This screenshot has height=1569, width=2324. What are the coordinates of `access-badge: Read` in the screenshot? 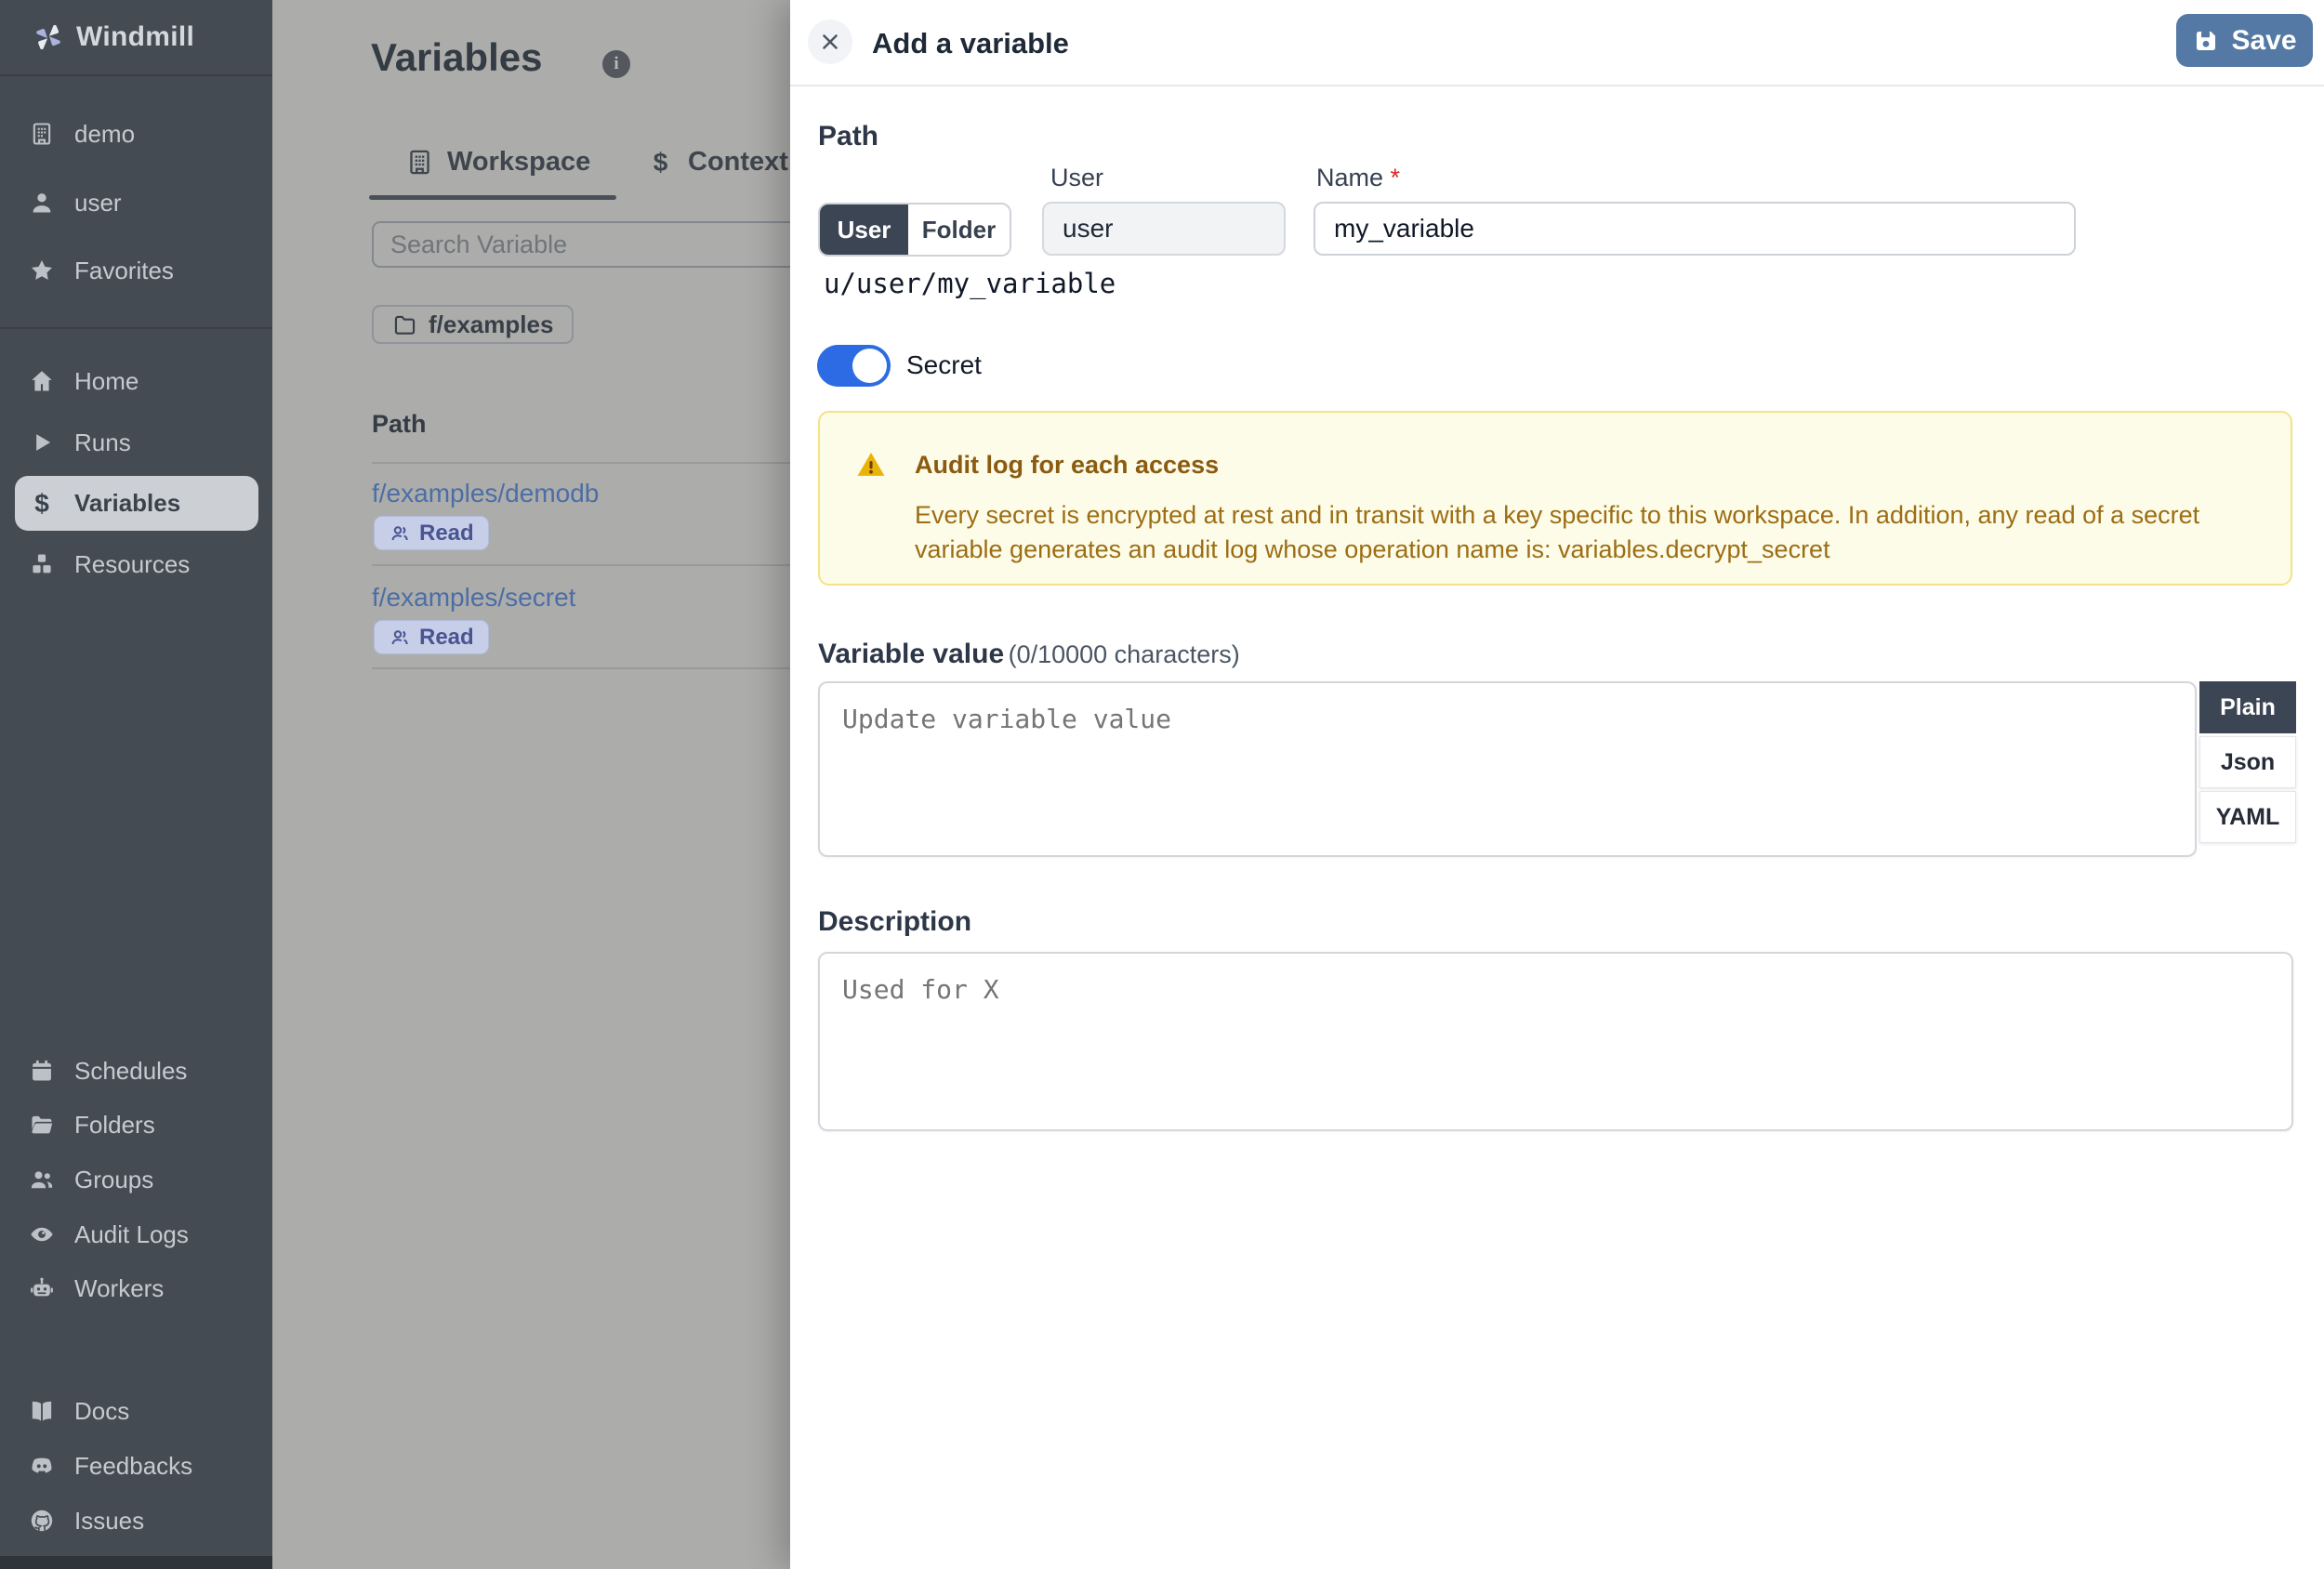 It's located at (431, 637).